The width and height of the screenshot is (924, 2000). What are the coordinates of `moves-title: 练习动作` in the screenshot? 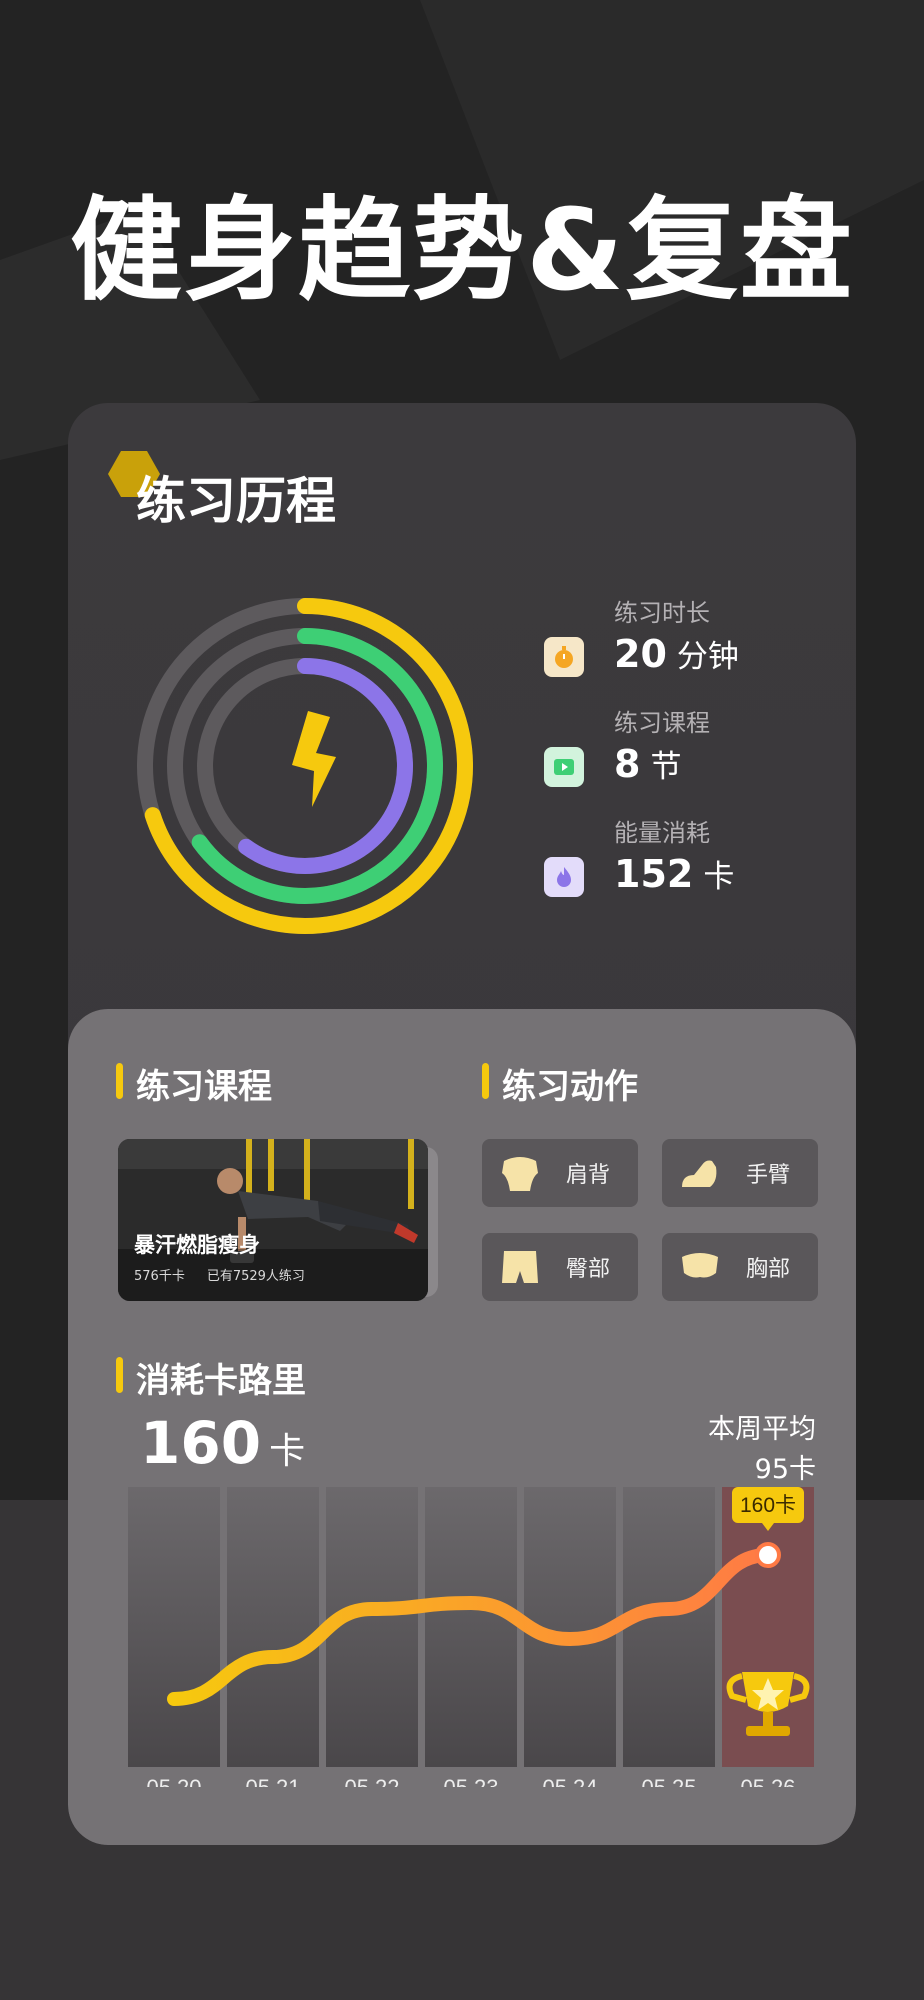 It's located at (570, 1087).